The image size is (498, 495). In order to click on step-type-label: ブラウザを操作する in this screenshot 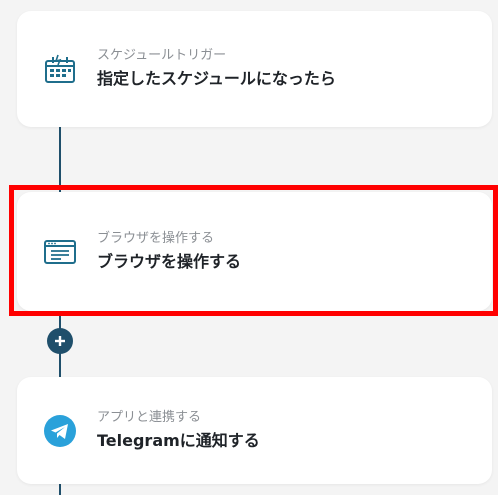, I will do `click(156, 238)`.